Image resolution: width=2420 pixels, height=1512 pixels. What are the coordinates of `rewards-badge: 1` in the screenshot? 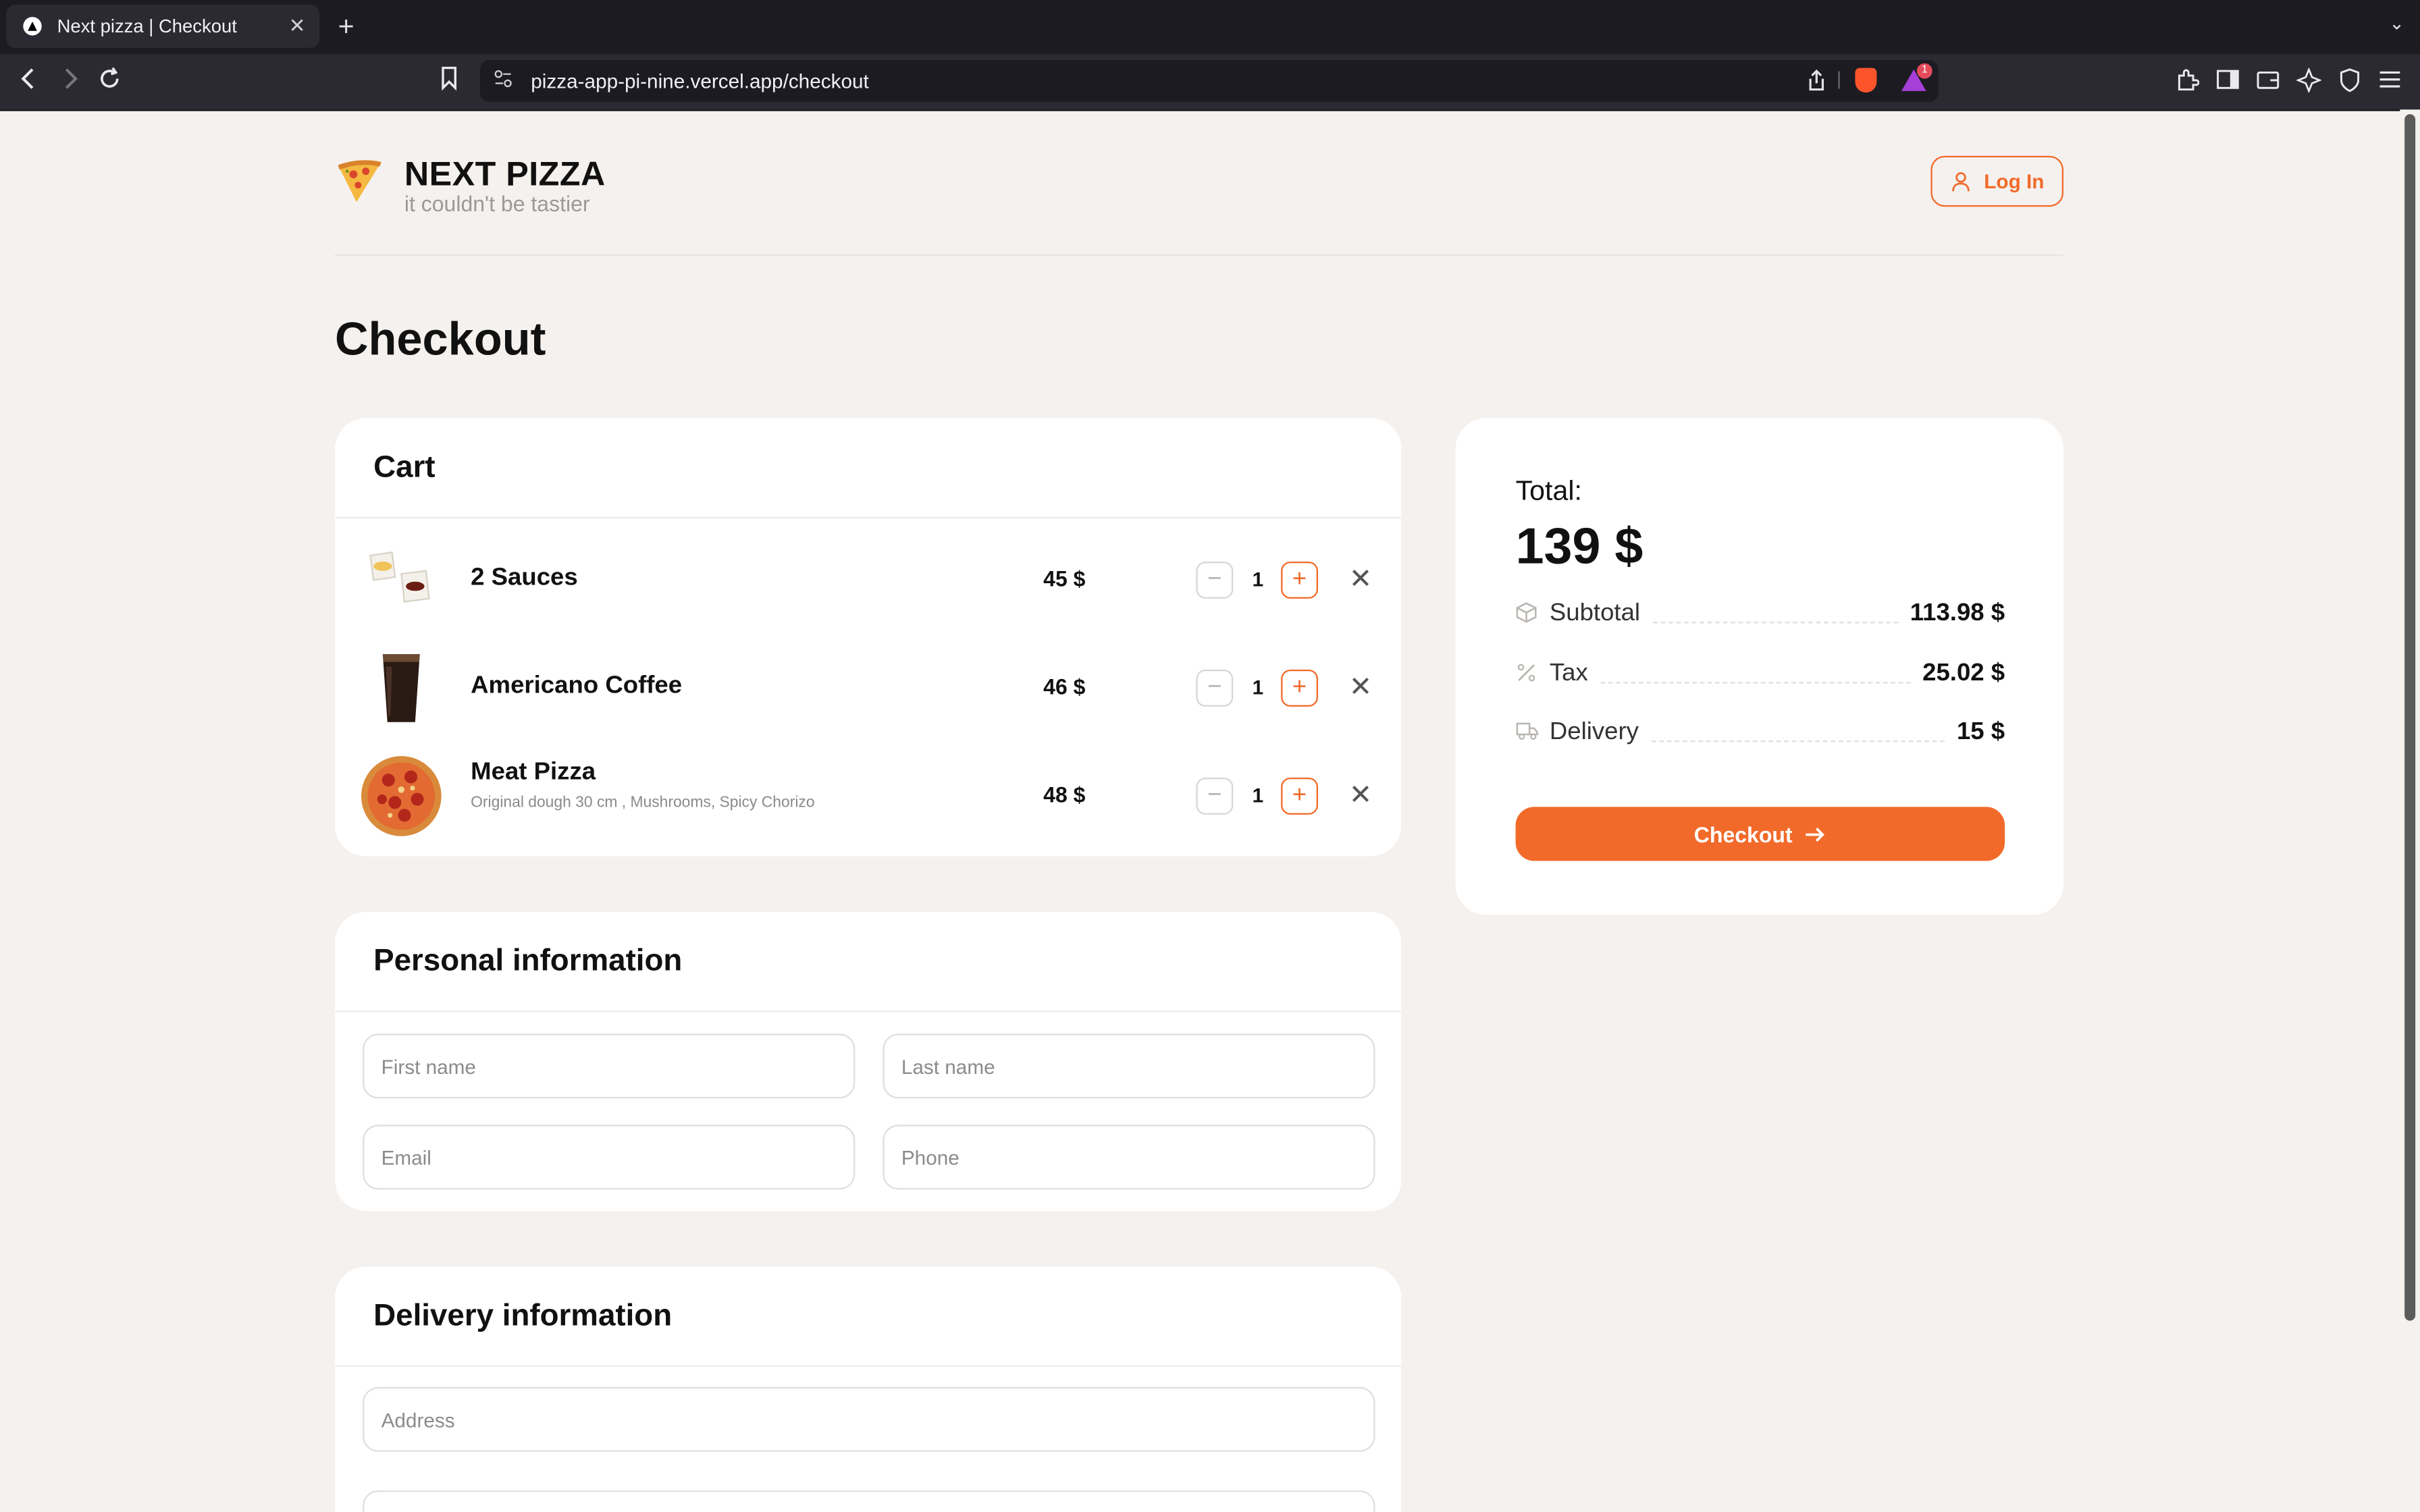 It's located at (1924, 71).